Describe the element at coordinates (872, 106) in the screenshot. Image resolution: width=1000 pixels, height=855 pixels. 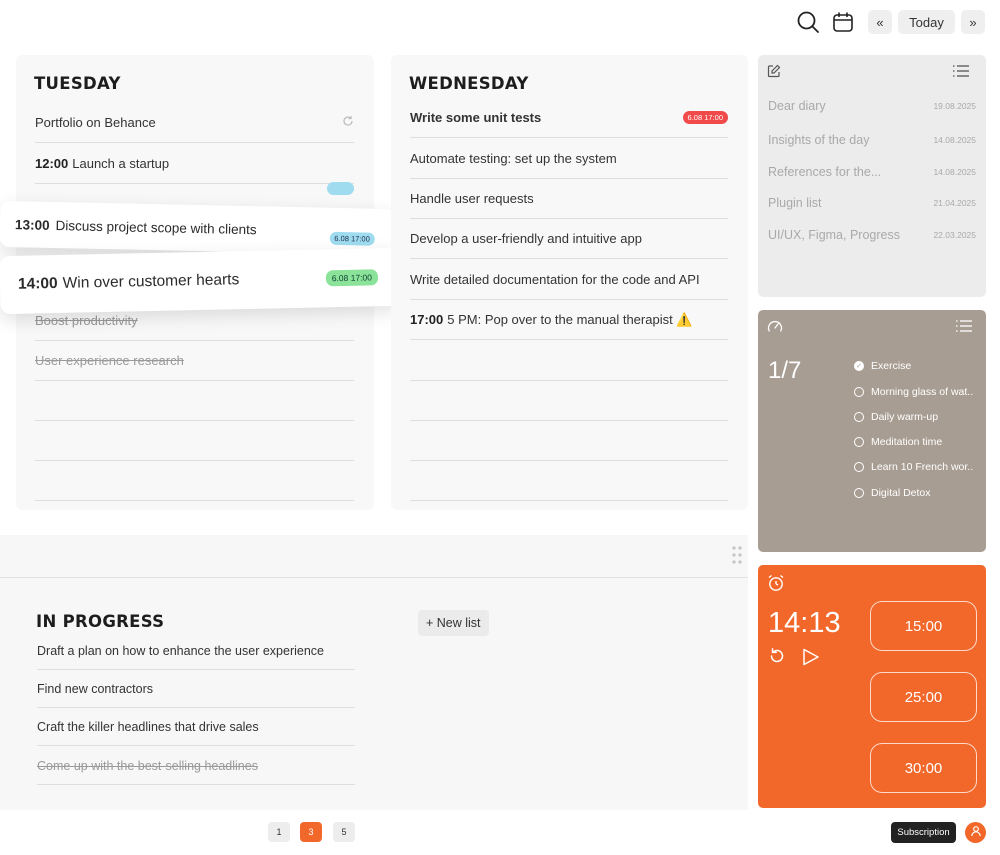
I see `diary-entry: Dear diary 19.08.2025` at that location.